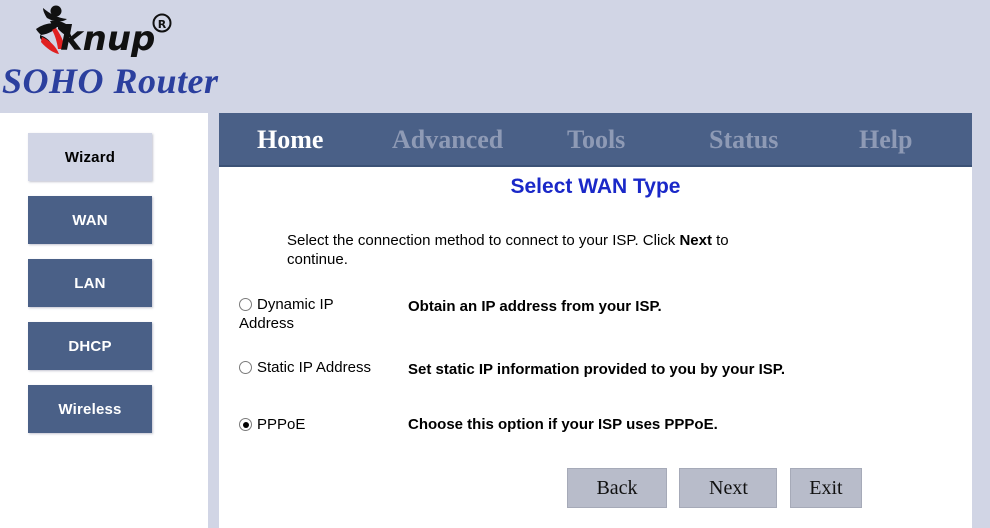 This screenshot has width=990, height=528. I want to click on knup-running-man-logo: knup R, so click(97, 32).